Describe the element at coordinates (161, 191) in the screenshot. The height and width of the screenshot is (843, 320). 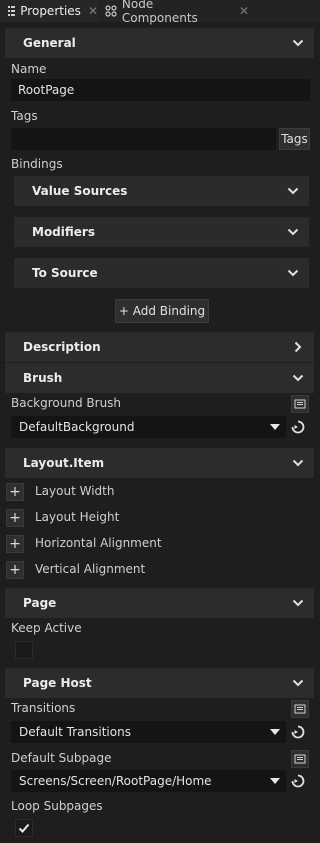
I see `bindings-value-sources: Value Sources` at that location.